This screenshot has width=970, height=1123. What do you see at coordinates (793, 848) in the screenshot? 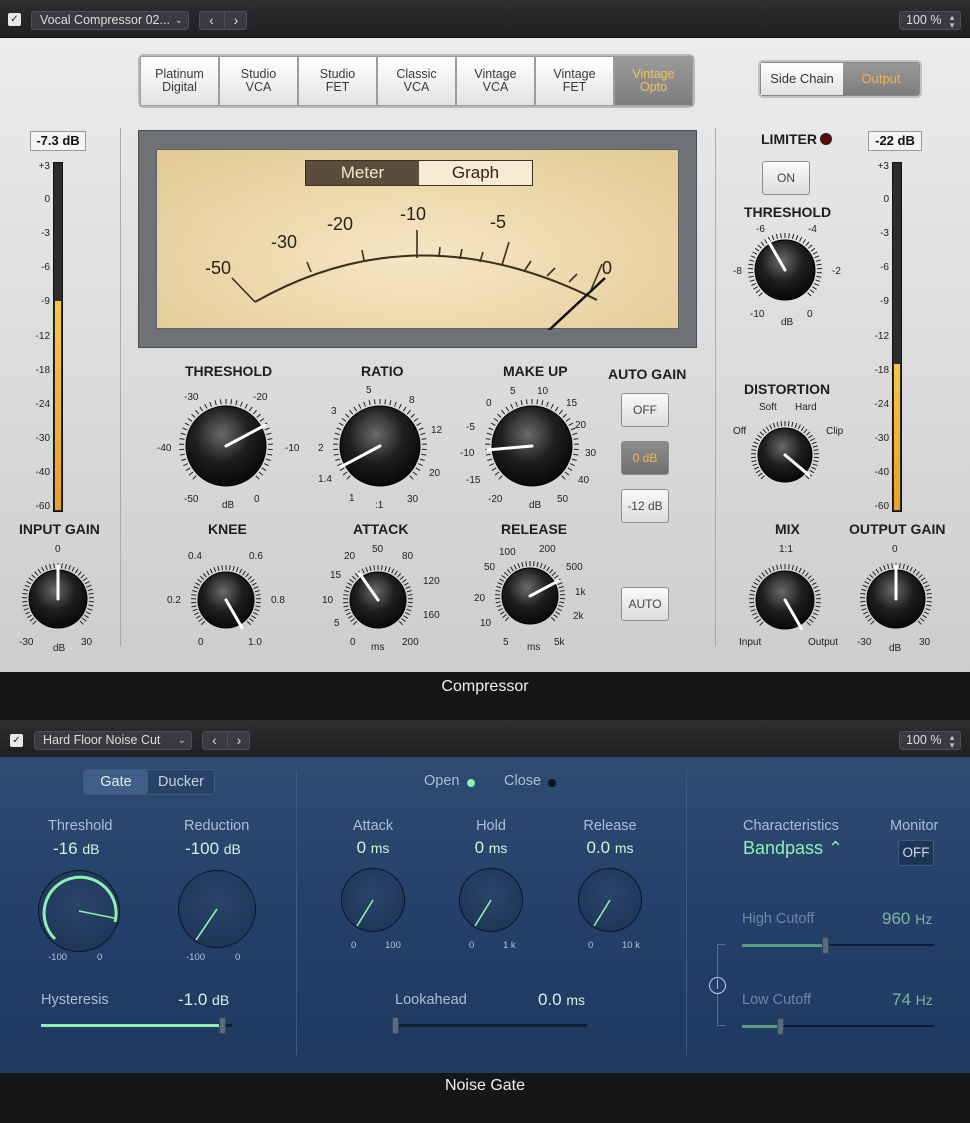
I see `characteristics-dropdown: Bandpass ⌃` at bounding box center [793, 848].